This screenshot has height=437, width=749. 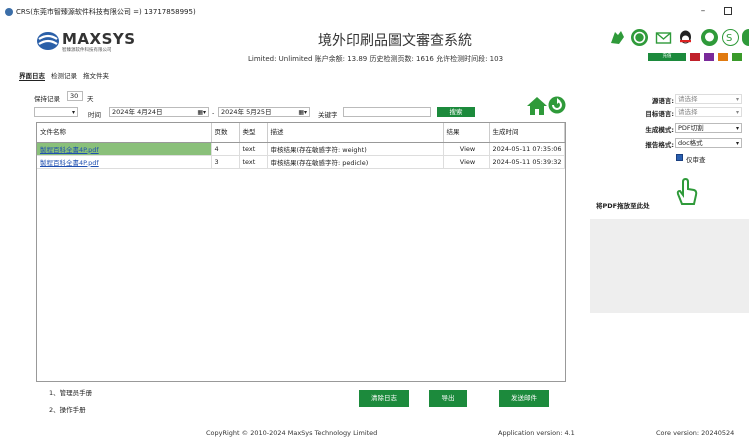 What do you see at coordinates (225, 149) in the screenshot?
I see `cell-pages: 4` at bounding box center [225, 149].